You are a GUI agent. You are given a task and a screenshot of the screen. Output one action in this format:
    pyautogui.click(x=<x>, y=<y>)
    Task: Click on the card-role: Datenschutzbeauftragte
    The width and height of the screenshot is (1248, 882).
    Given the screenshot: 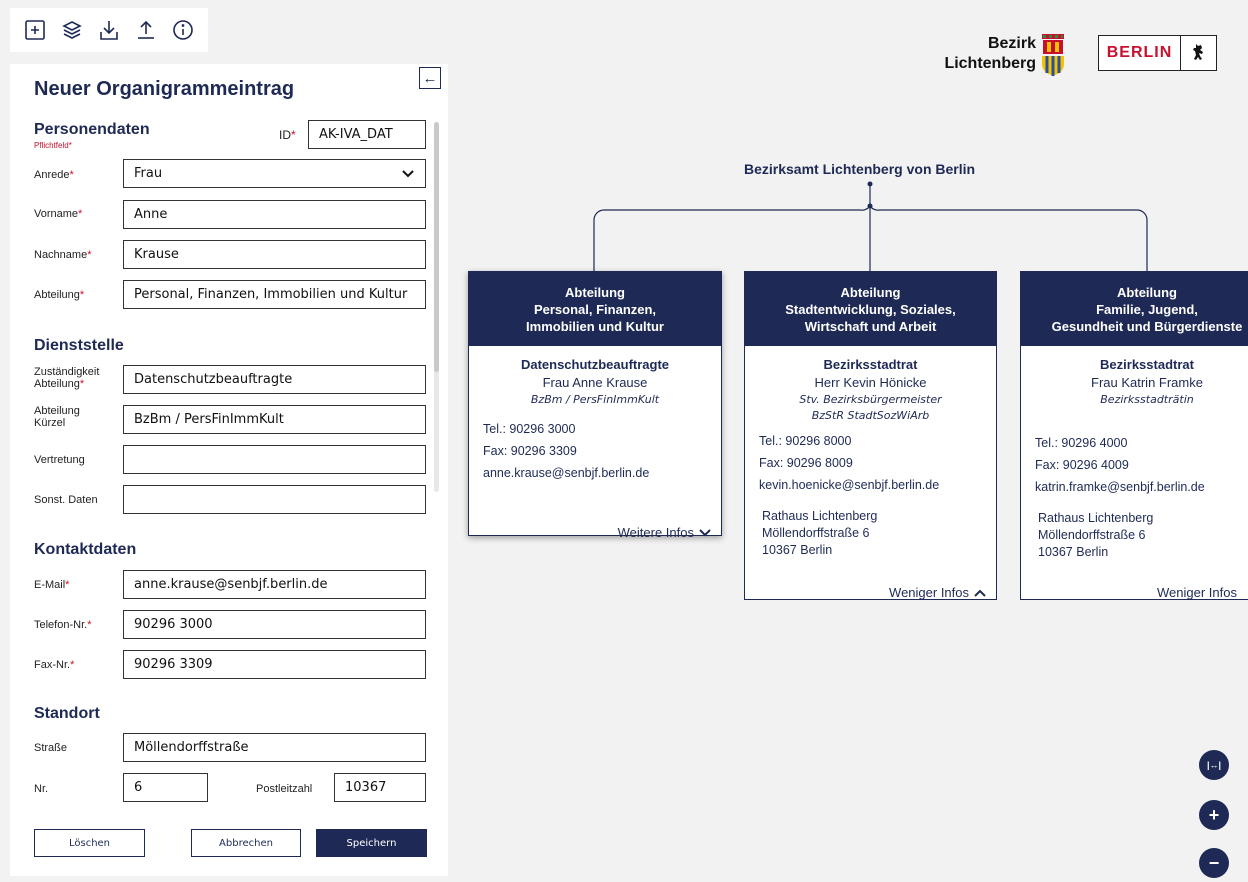 What is the action you would take?
    pyautogui.click(x=595, y=364)
    